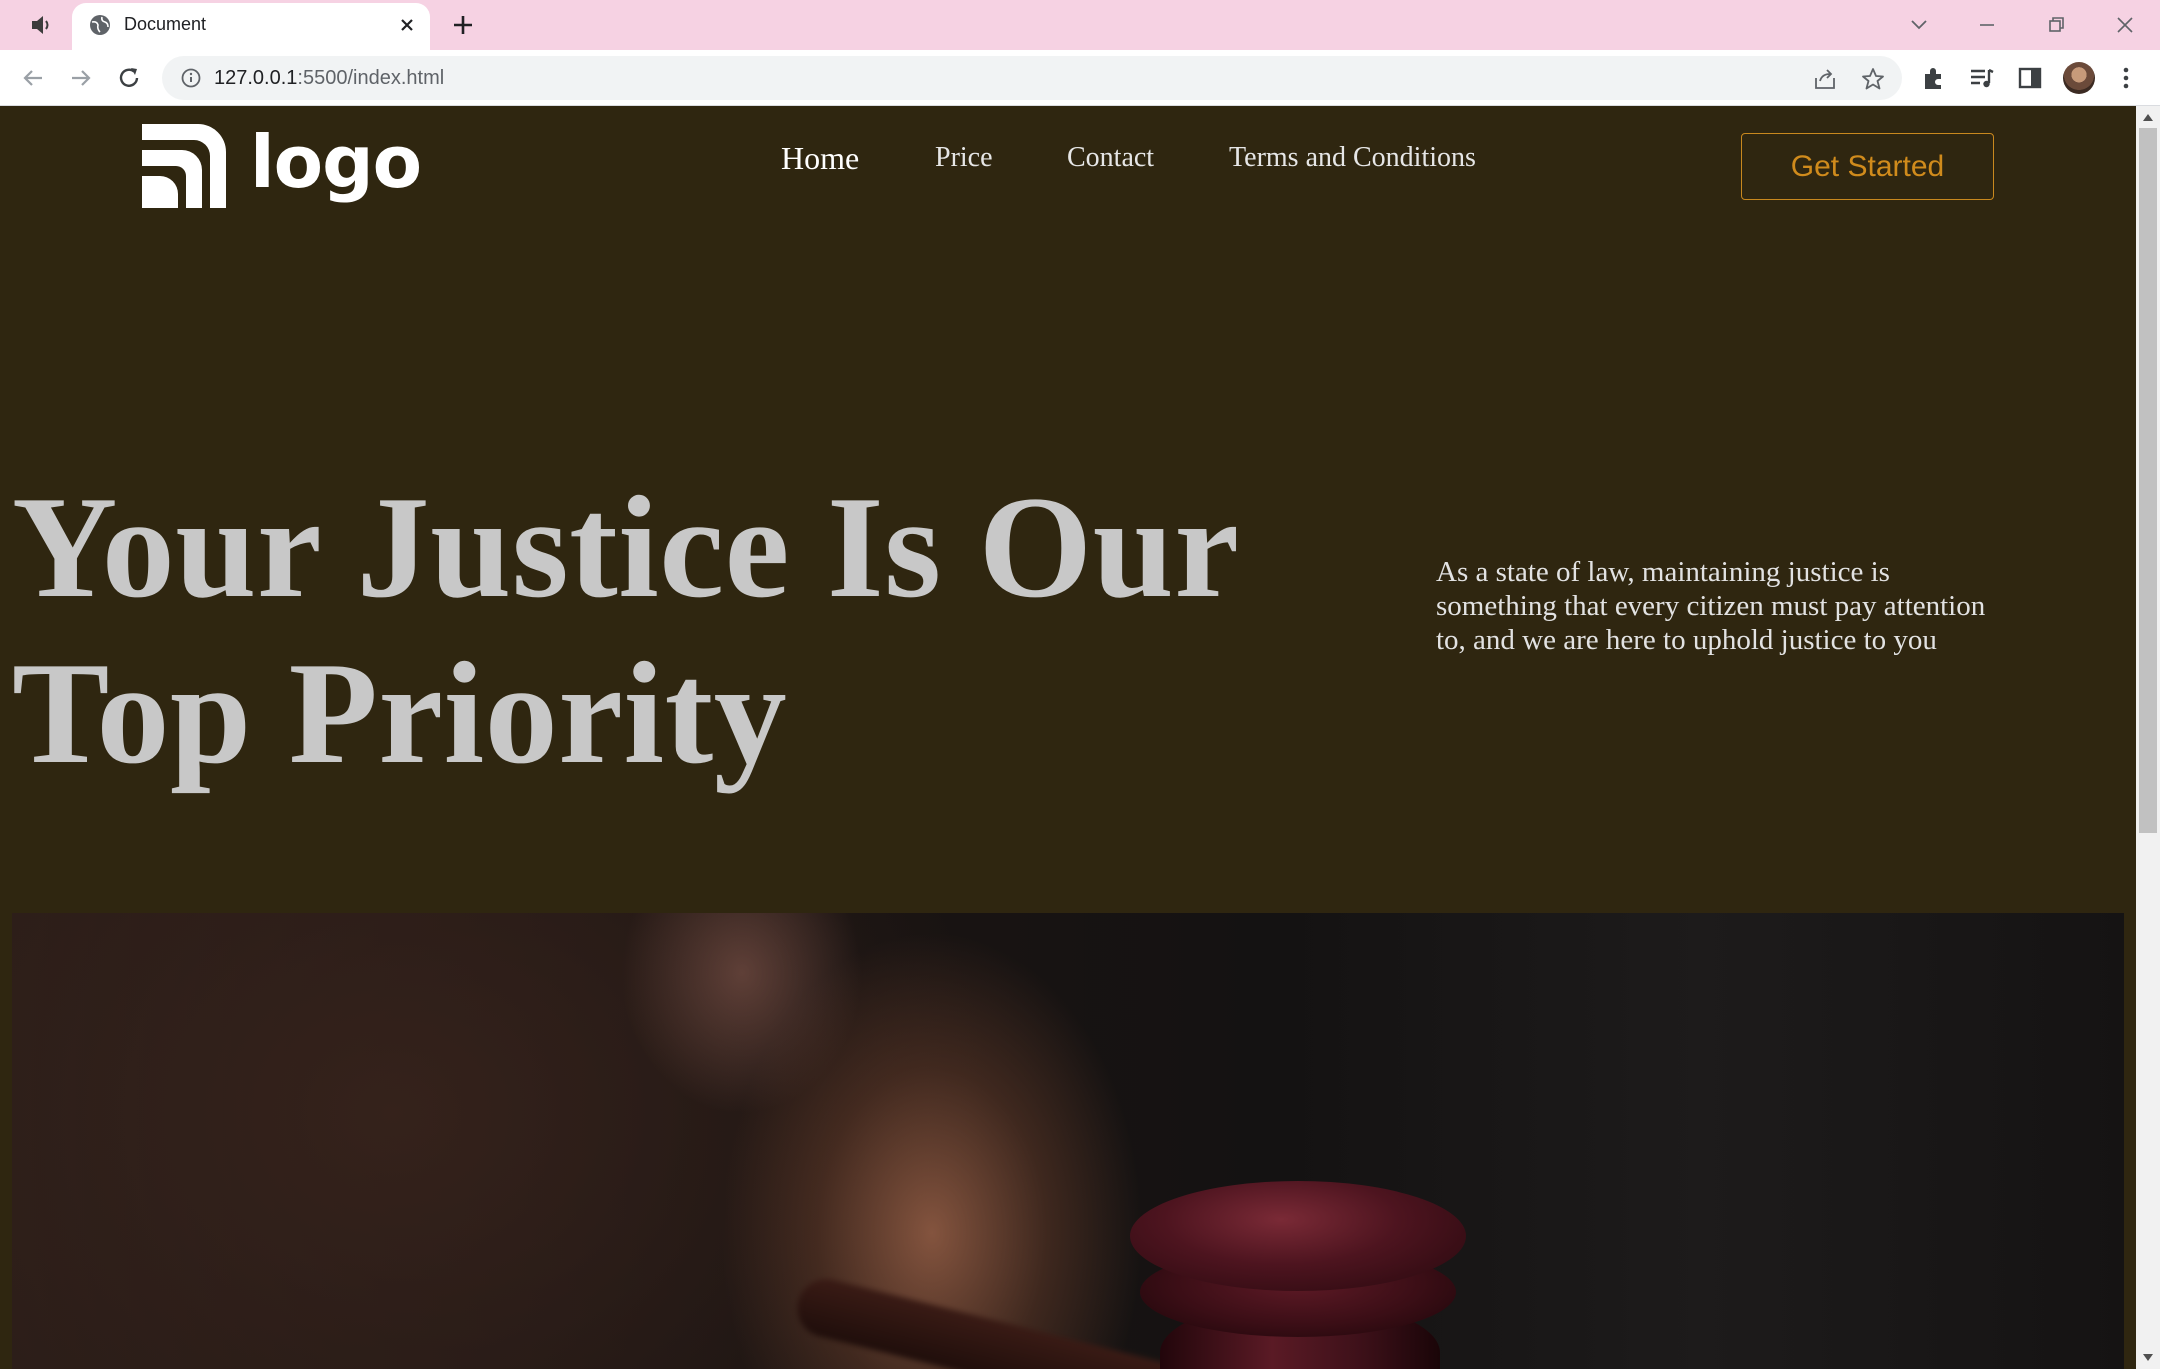 The height and width of the screenshot is (1369, 2160). I want to click on info-icon, so click(191, 78).